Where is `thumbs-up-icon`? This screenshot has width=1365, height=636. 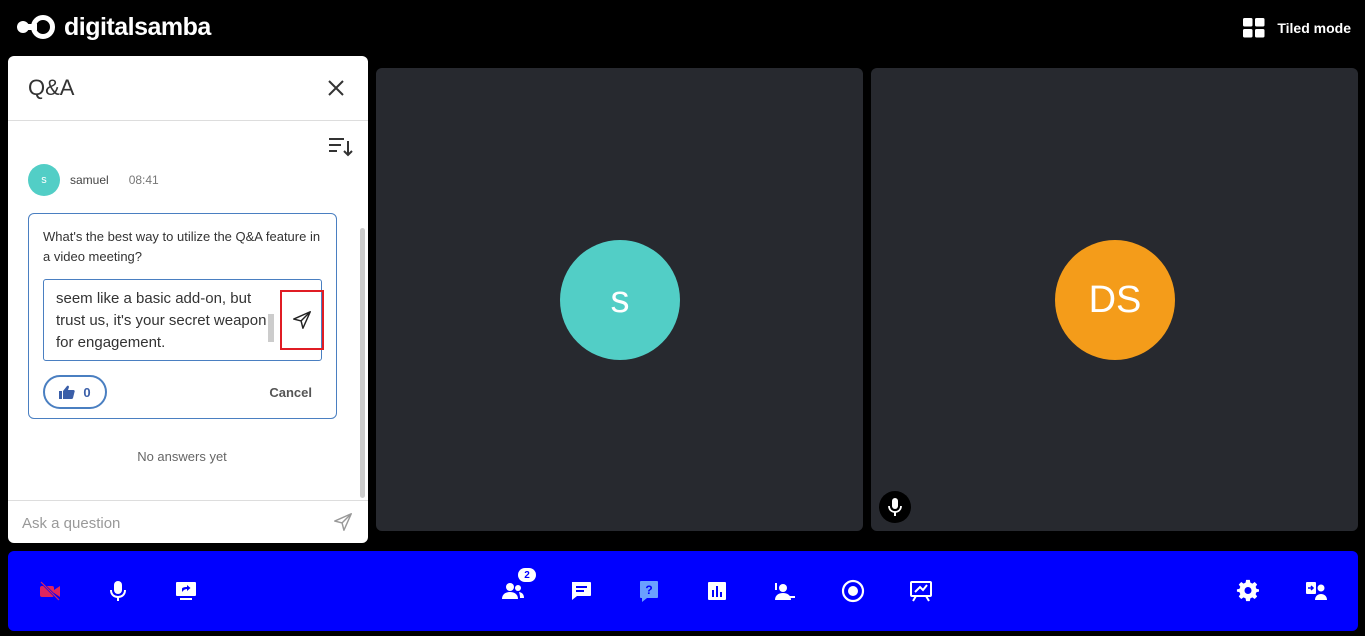 thumbs-up-icon is located at coordinates (67, 392).